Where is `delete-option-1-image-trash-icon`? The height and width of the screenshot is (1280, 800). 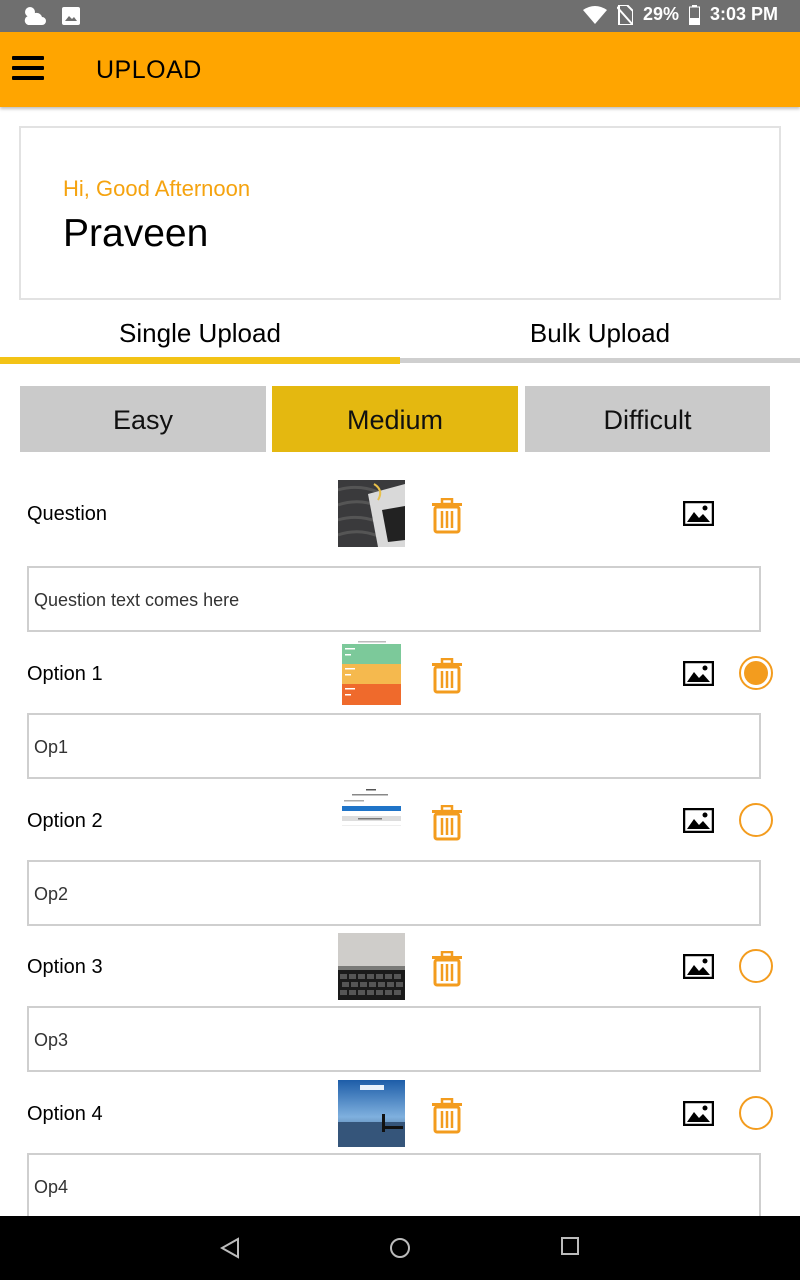 delete-option-1-image-trash-icon is located at coordinates (447, 675).